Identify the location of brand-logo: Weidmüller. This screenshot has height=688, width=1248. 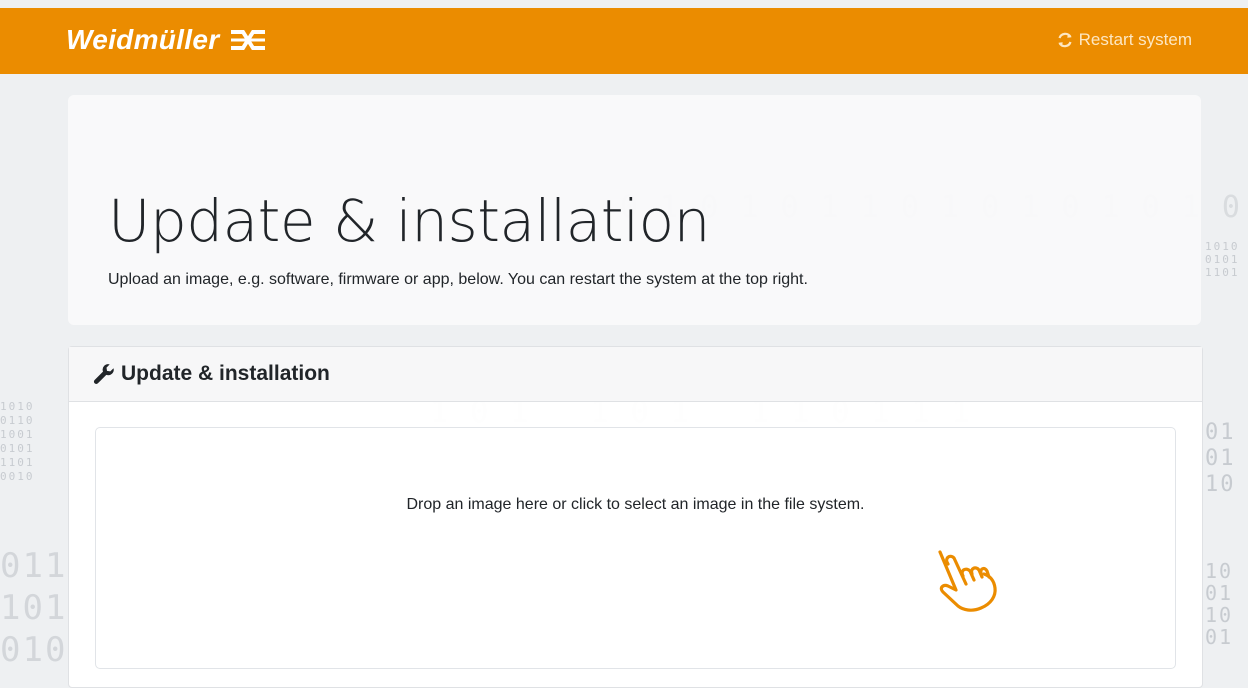
(166, 40).